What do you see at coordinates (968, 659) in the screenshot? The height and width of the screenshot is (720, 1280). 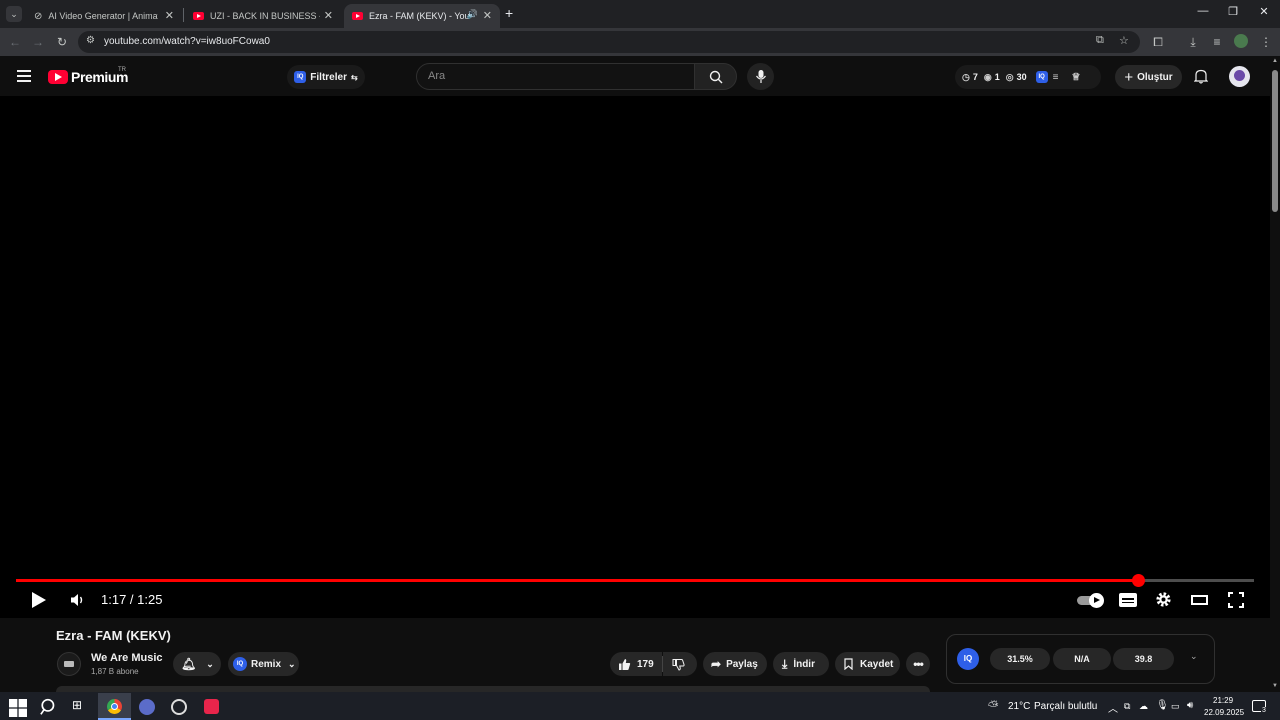 I see `iq-panel-logo-icon: IQ` at bounding box center [968, 659].